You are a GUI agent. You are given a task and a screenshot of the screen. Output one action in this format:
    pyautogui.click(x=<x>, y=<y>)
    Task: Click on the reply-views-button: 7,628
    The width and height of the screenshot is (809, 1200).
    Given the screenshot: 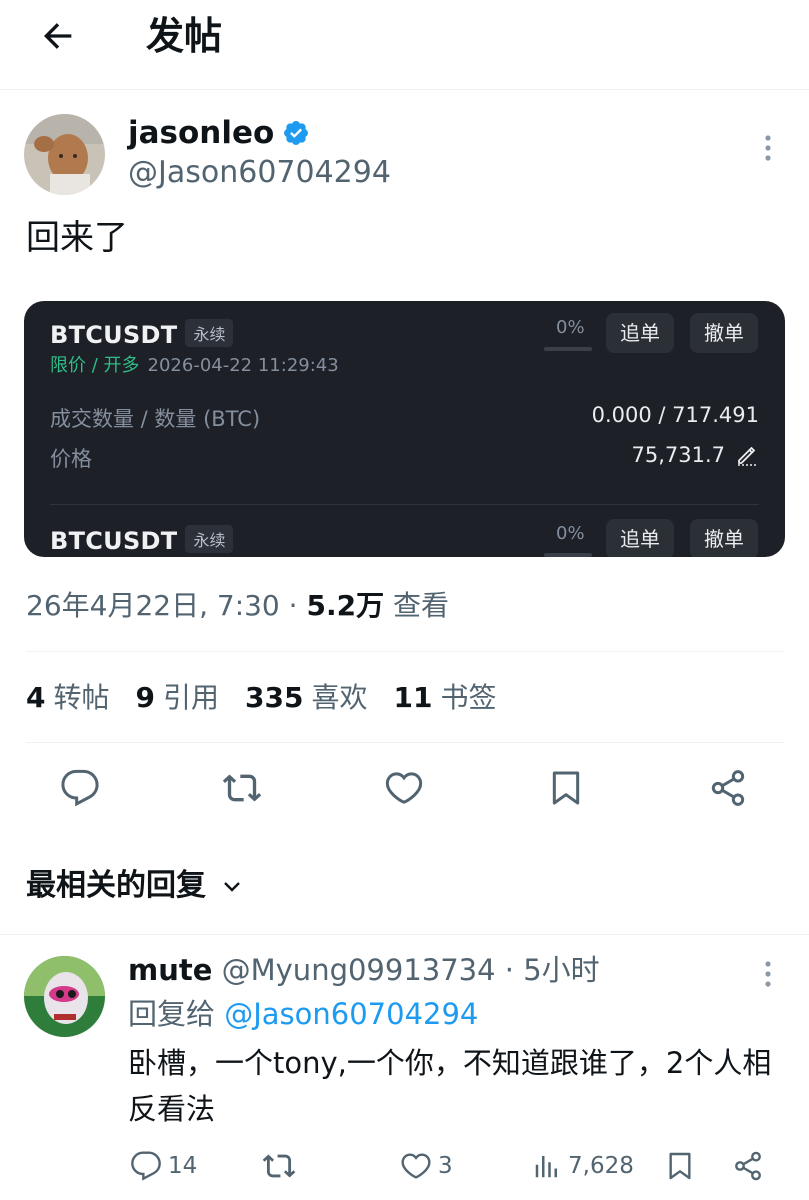 What is the action you would take?
    pyautogui.click(x=583, y=1166)
    